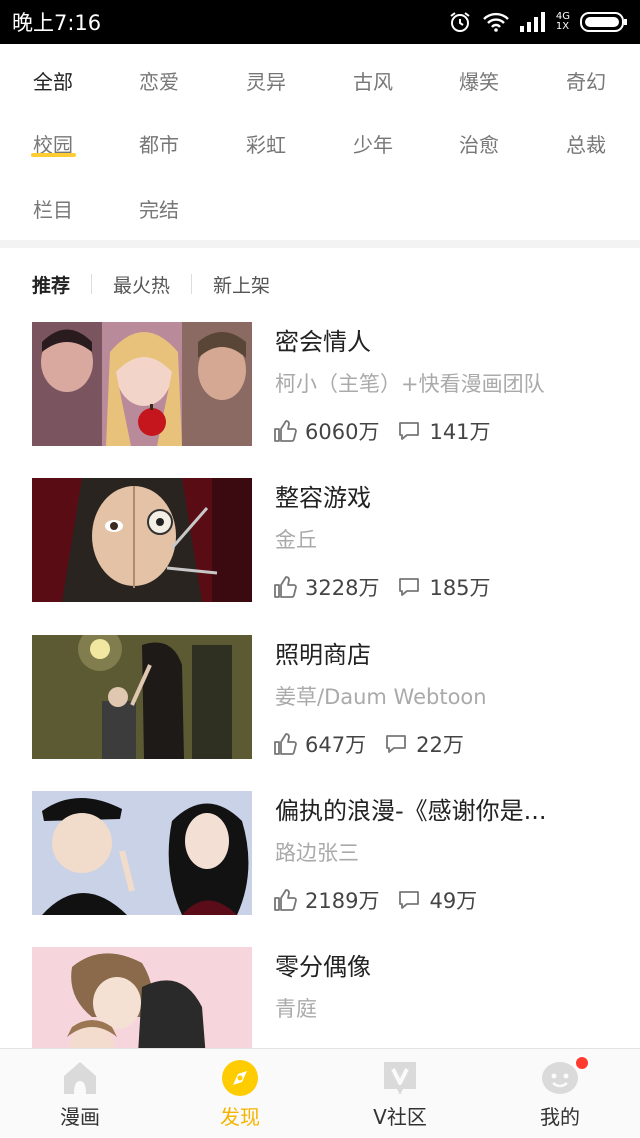  I want to click on status-time: 晚上7:16, so click(57, 23).